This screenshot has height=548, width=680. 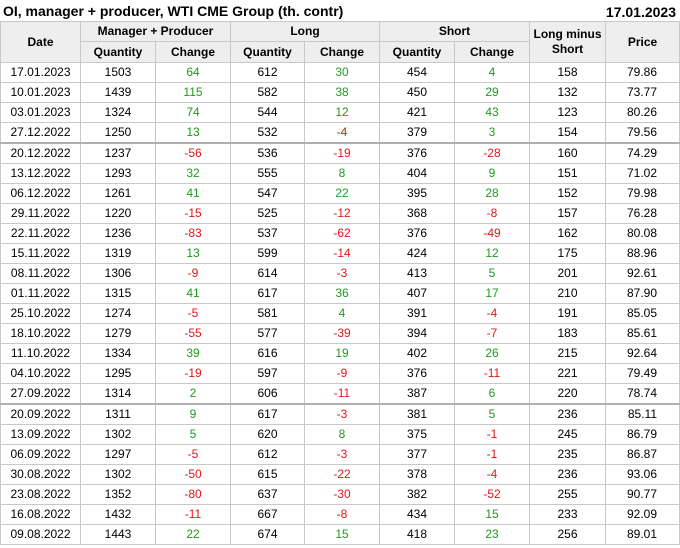 I want to click on cell-short-change: -52, so click(x=492, y=494).